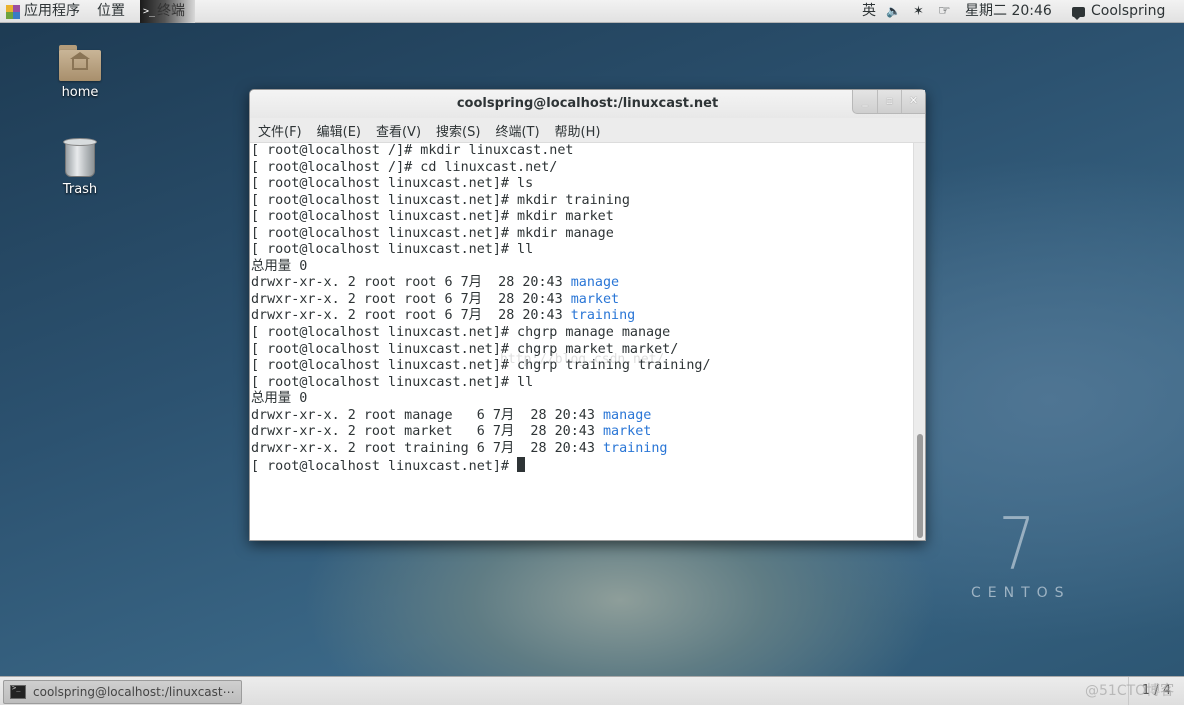  Describe the element at coordinates (80, 92) in the screenshot. I see `desktop-icon-label: home` at that location.